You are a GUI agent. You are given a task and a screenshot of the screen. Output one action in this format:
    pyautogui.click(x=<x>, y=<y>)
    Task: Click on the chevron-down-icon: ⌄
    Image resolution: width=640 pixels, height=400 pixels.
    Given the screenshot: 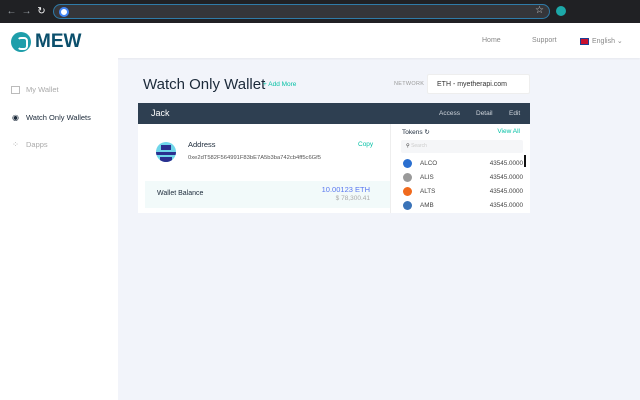 What is the action you would take?
    pyautogui.click(x=619, y=41)
    